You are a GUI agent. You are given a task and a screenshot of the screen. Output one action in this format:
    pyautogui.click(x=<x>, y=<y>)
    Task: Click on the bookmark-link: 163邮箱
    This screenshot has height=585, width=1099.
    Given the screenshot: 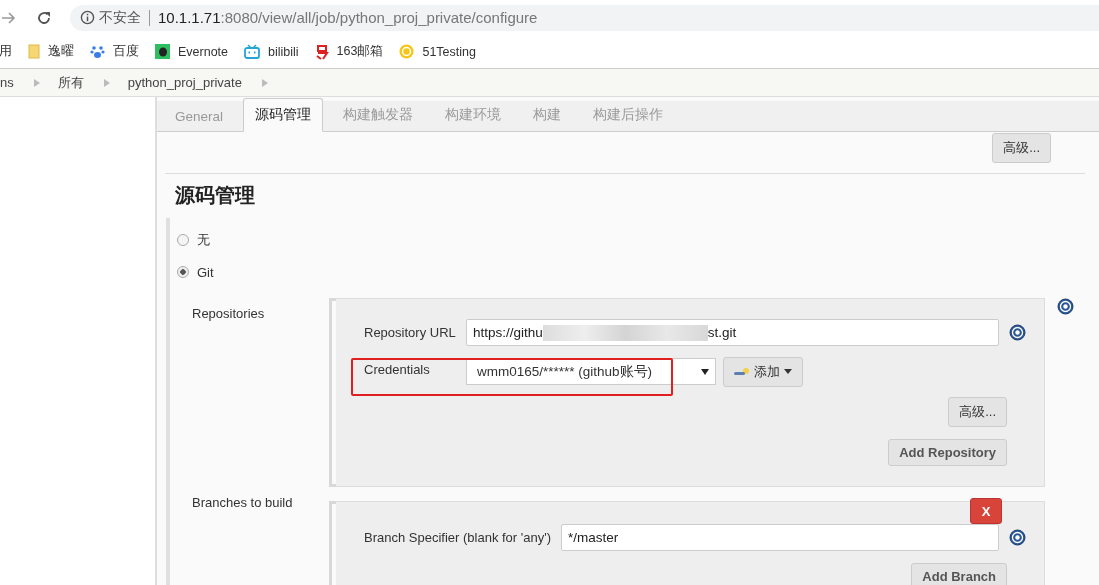 What is the action you would take?
    pyautogui.click(x=360, y=51)
    